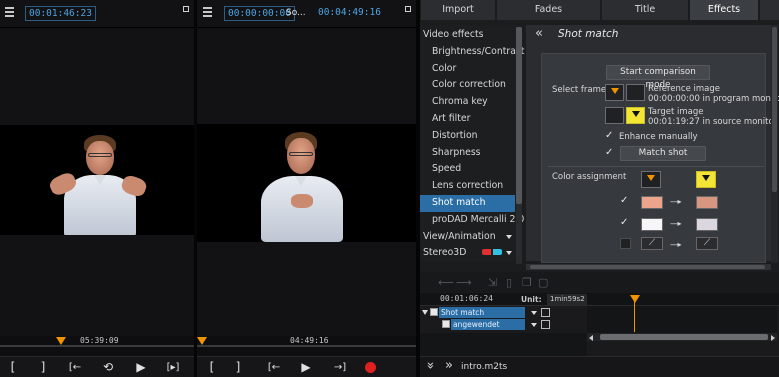 Image resolution: width=779 pixels, height=377 pixels. Describe the element at coordinates (625, 243) in the screenshot. I see `swatch-row3-checkbox` at that location.